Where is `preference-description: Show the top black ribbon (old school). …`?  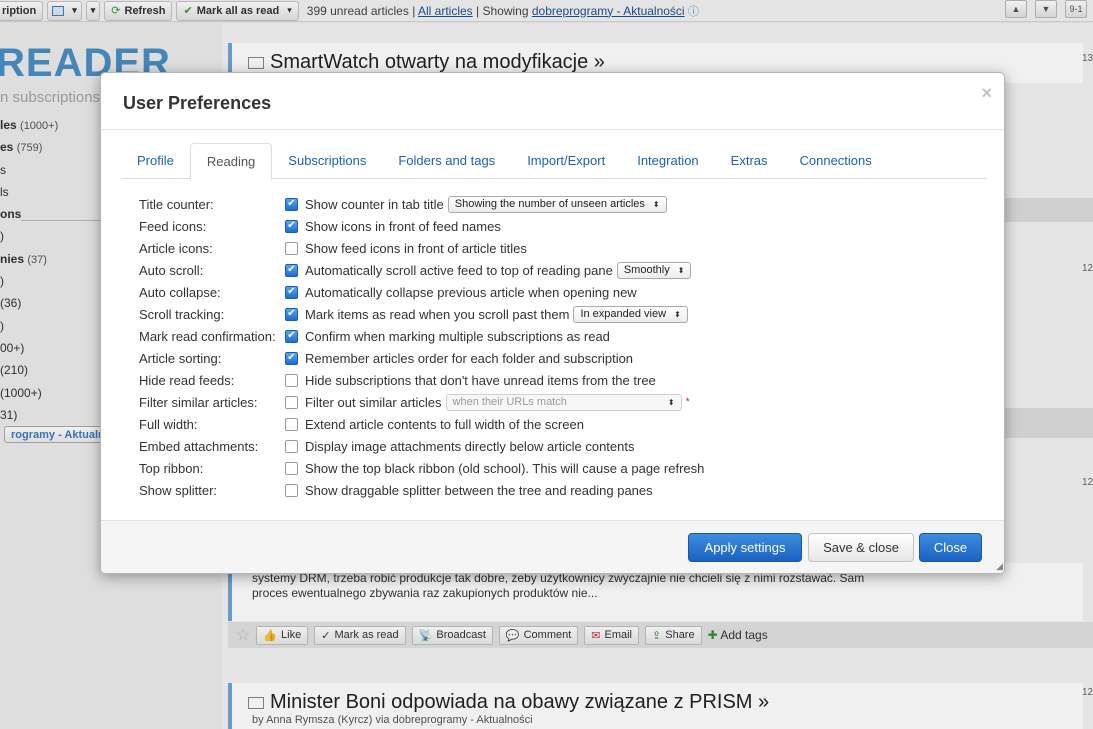
preference-description: Show the top black ribbon (old school). … is located at coordinates (504, 468).